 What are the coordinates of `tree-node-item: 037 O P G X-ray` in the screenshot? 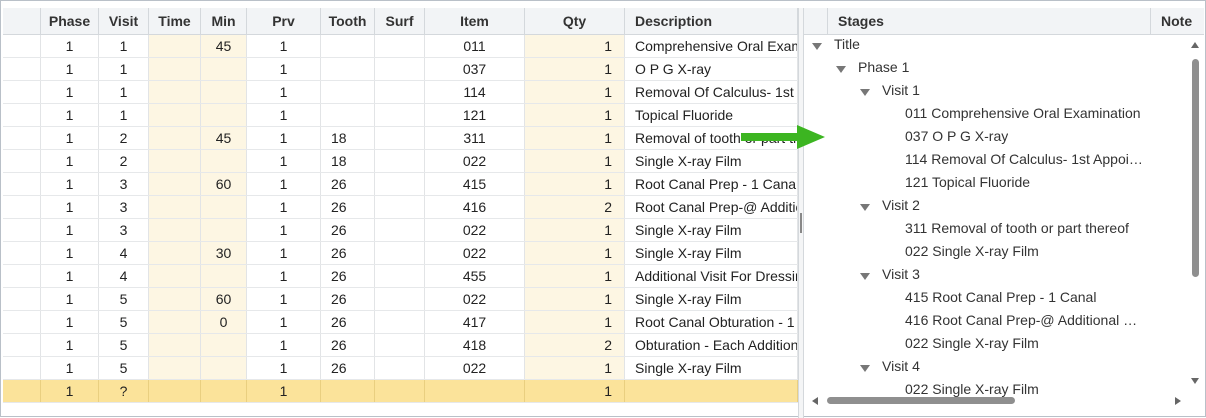 It's located at (956, 135).